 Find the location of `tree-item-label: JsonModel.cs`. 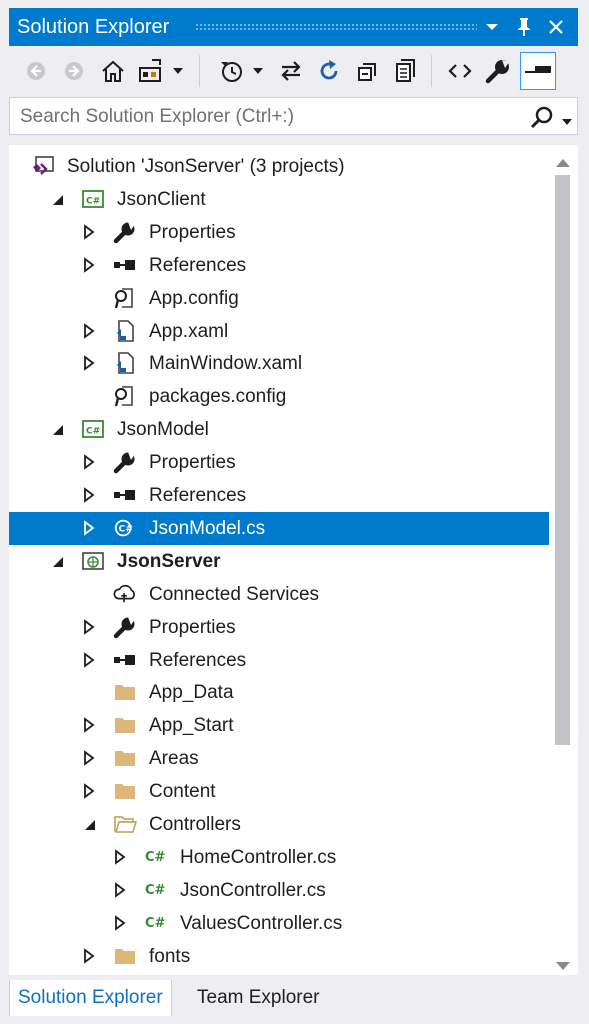

tree-item-label: JsonModel.cs is located at coordinates (207, 528).